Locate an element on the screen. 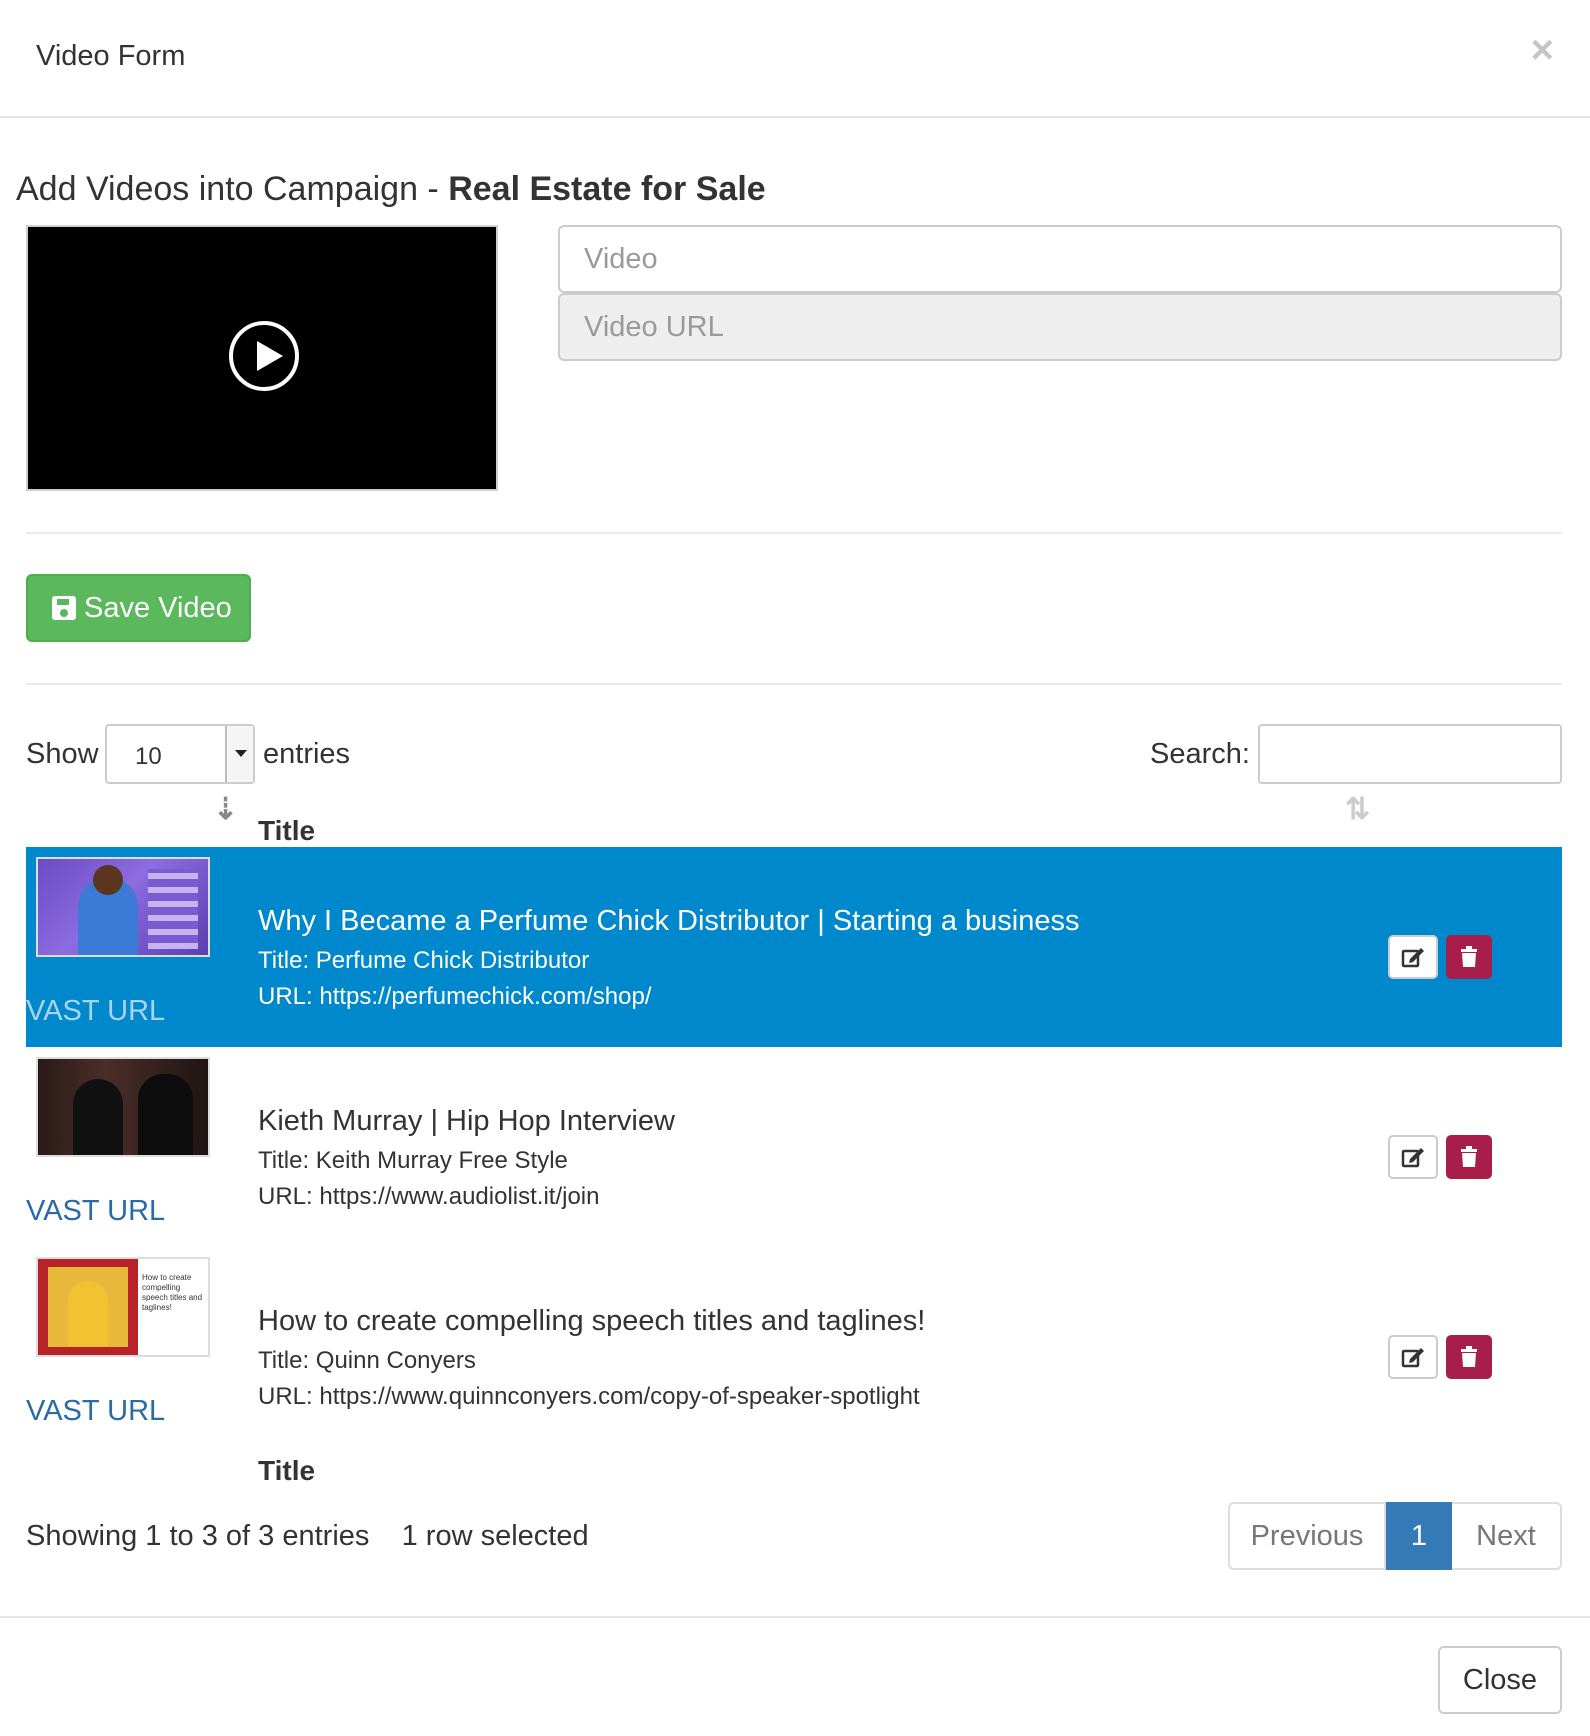  showing-entries: Showing 1 to 3 of 3 entries is located at coordinates (198, 1536).